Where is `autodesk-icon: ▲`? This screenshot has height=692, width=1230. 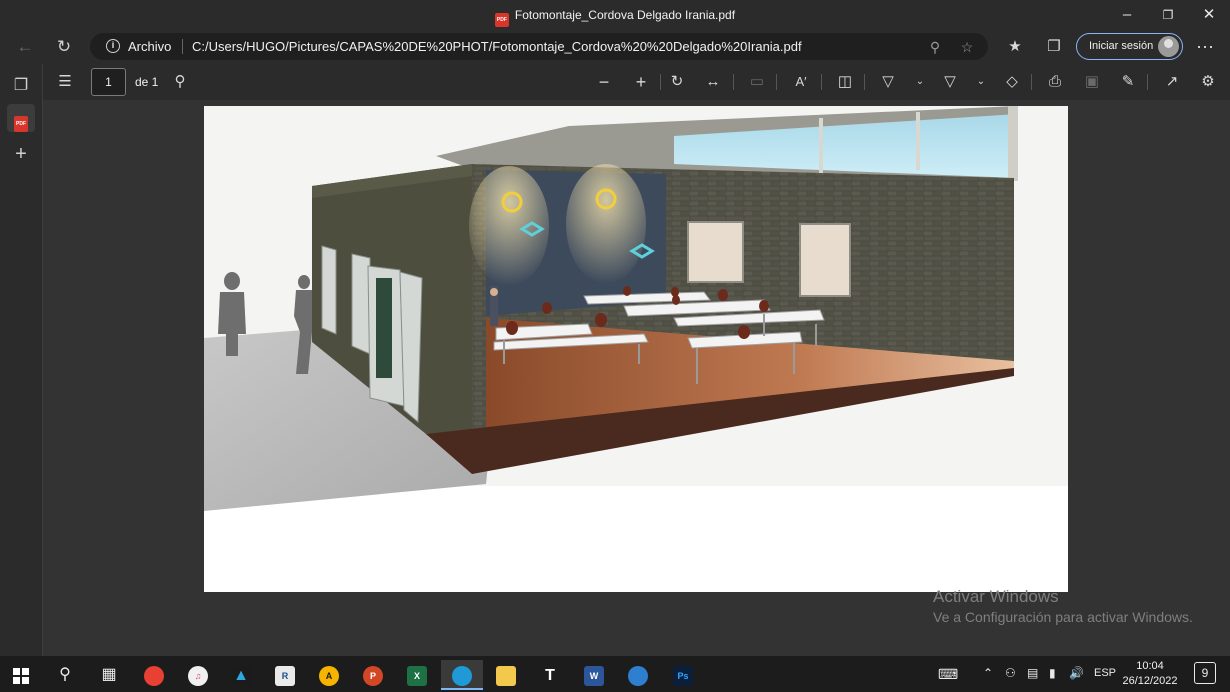 autodesk-icon: ▲ is located at coordinates (241, 675).